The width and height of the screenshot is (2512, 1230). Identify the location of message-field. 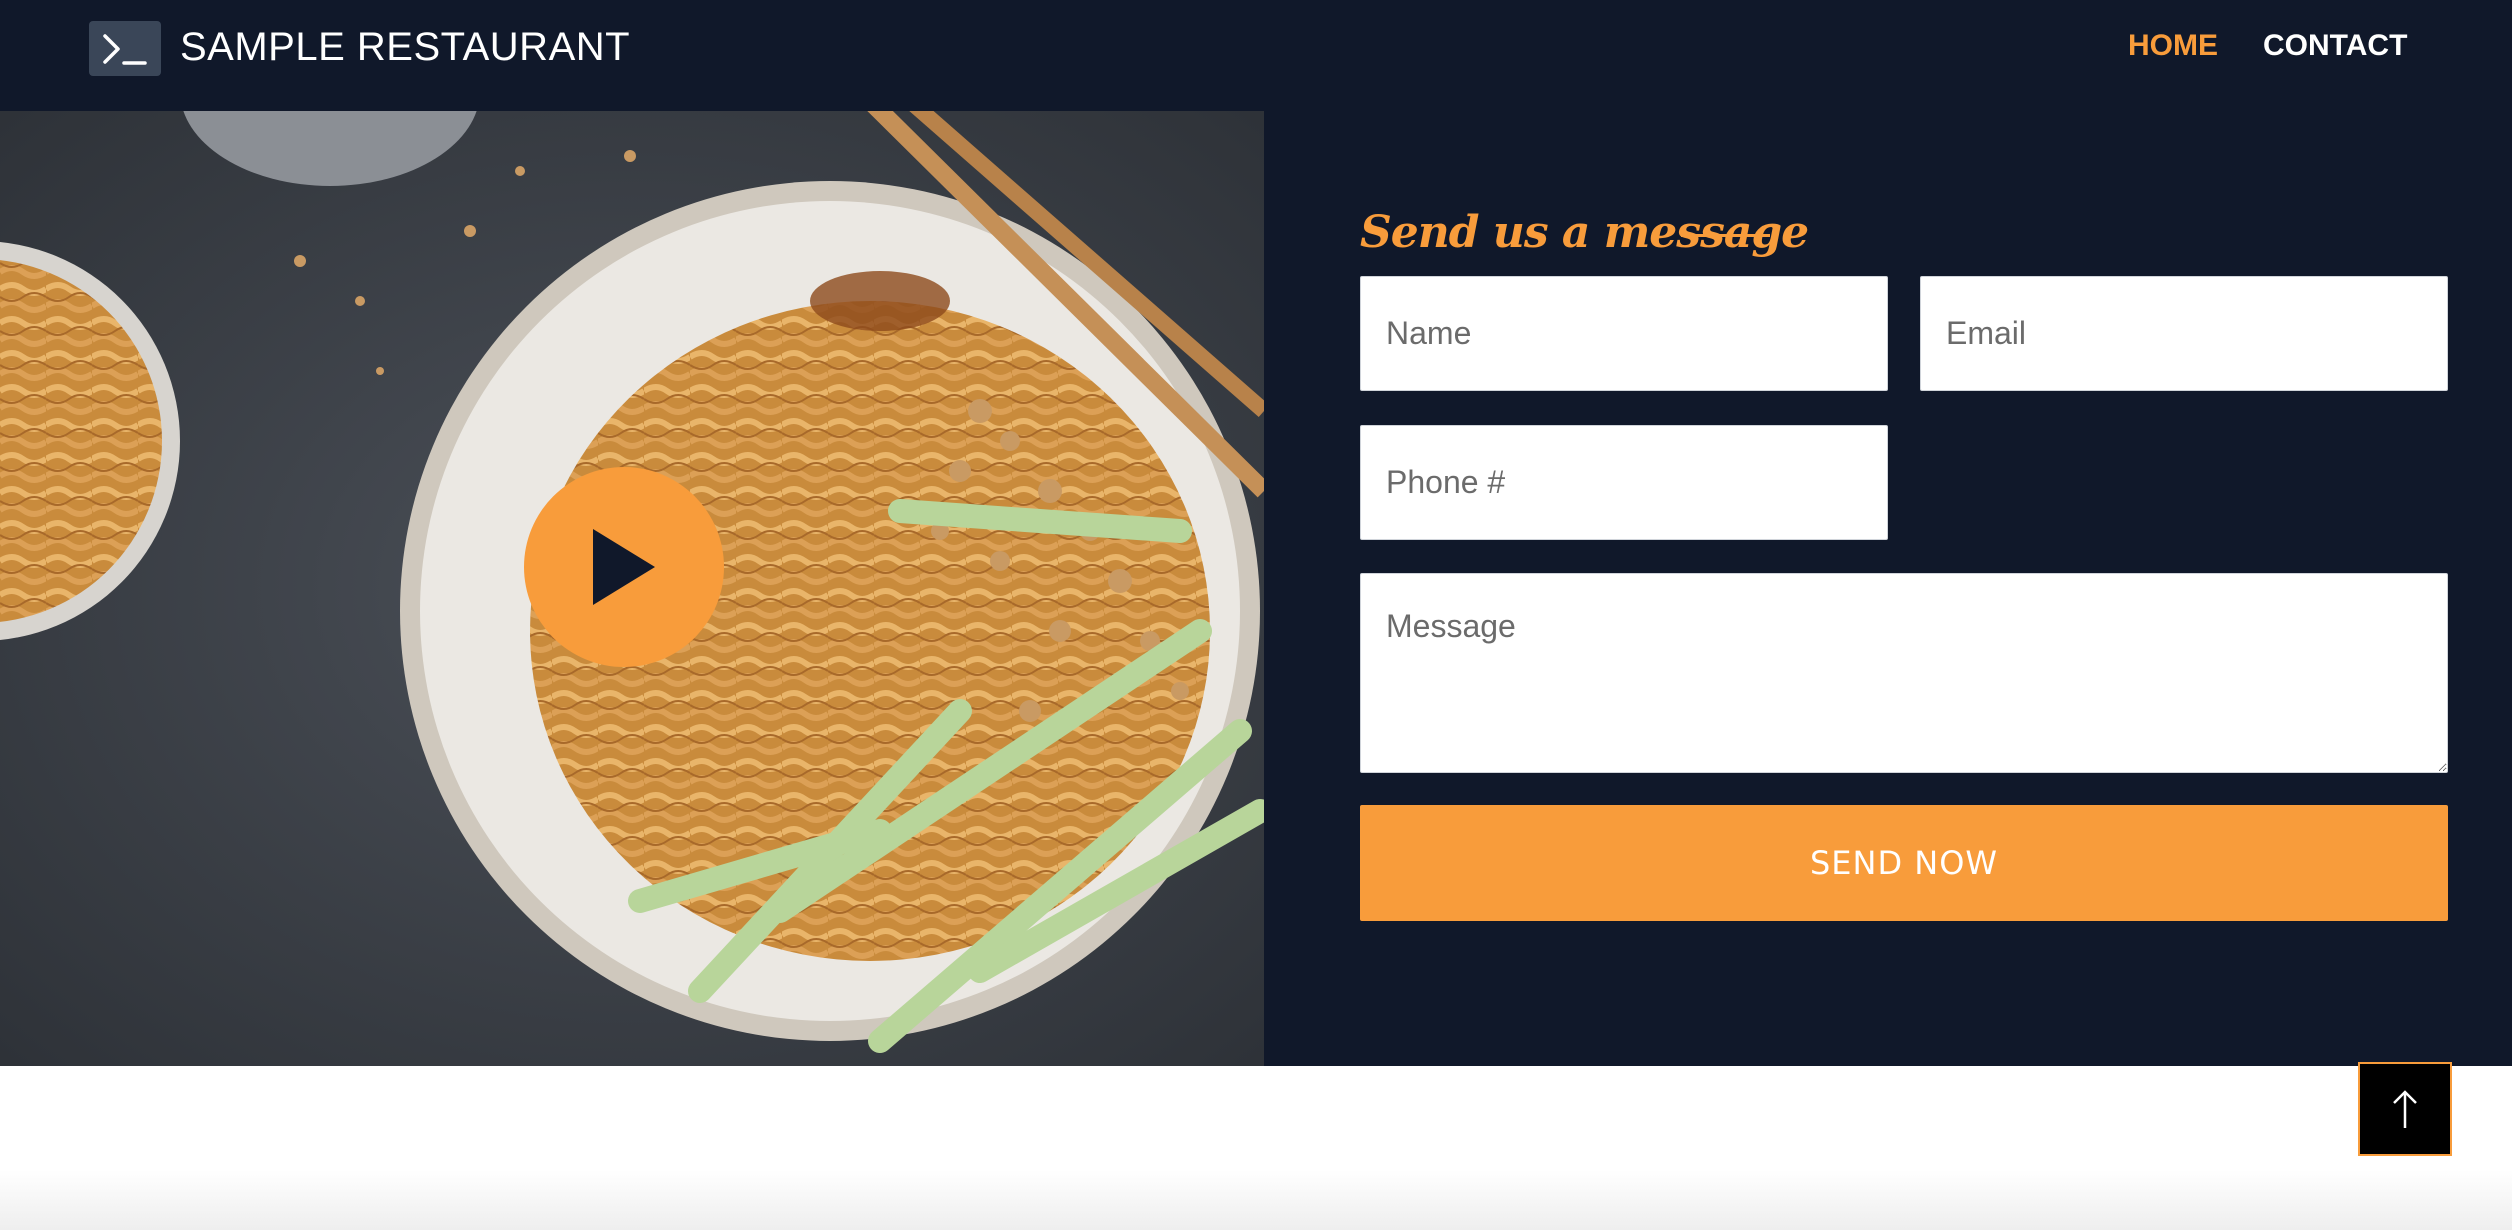
(1904, 673).